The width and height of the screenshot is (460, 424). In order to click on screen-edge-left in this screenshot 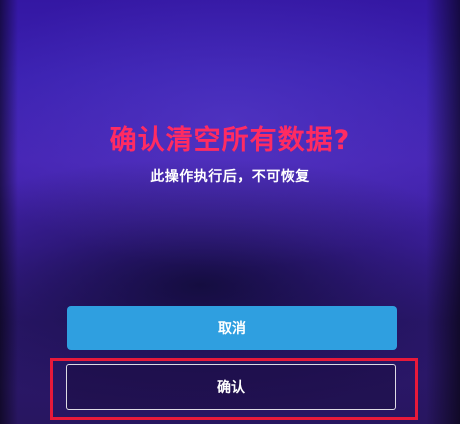, I will do `click(9, 212)`.